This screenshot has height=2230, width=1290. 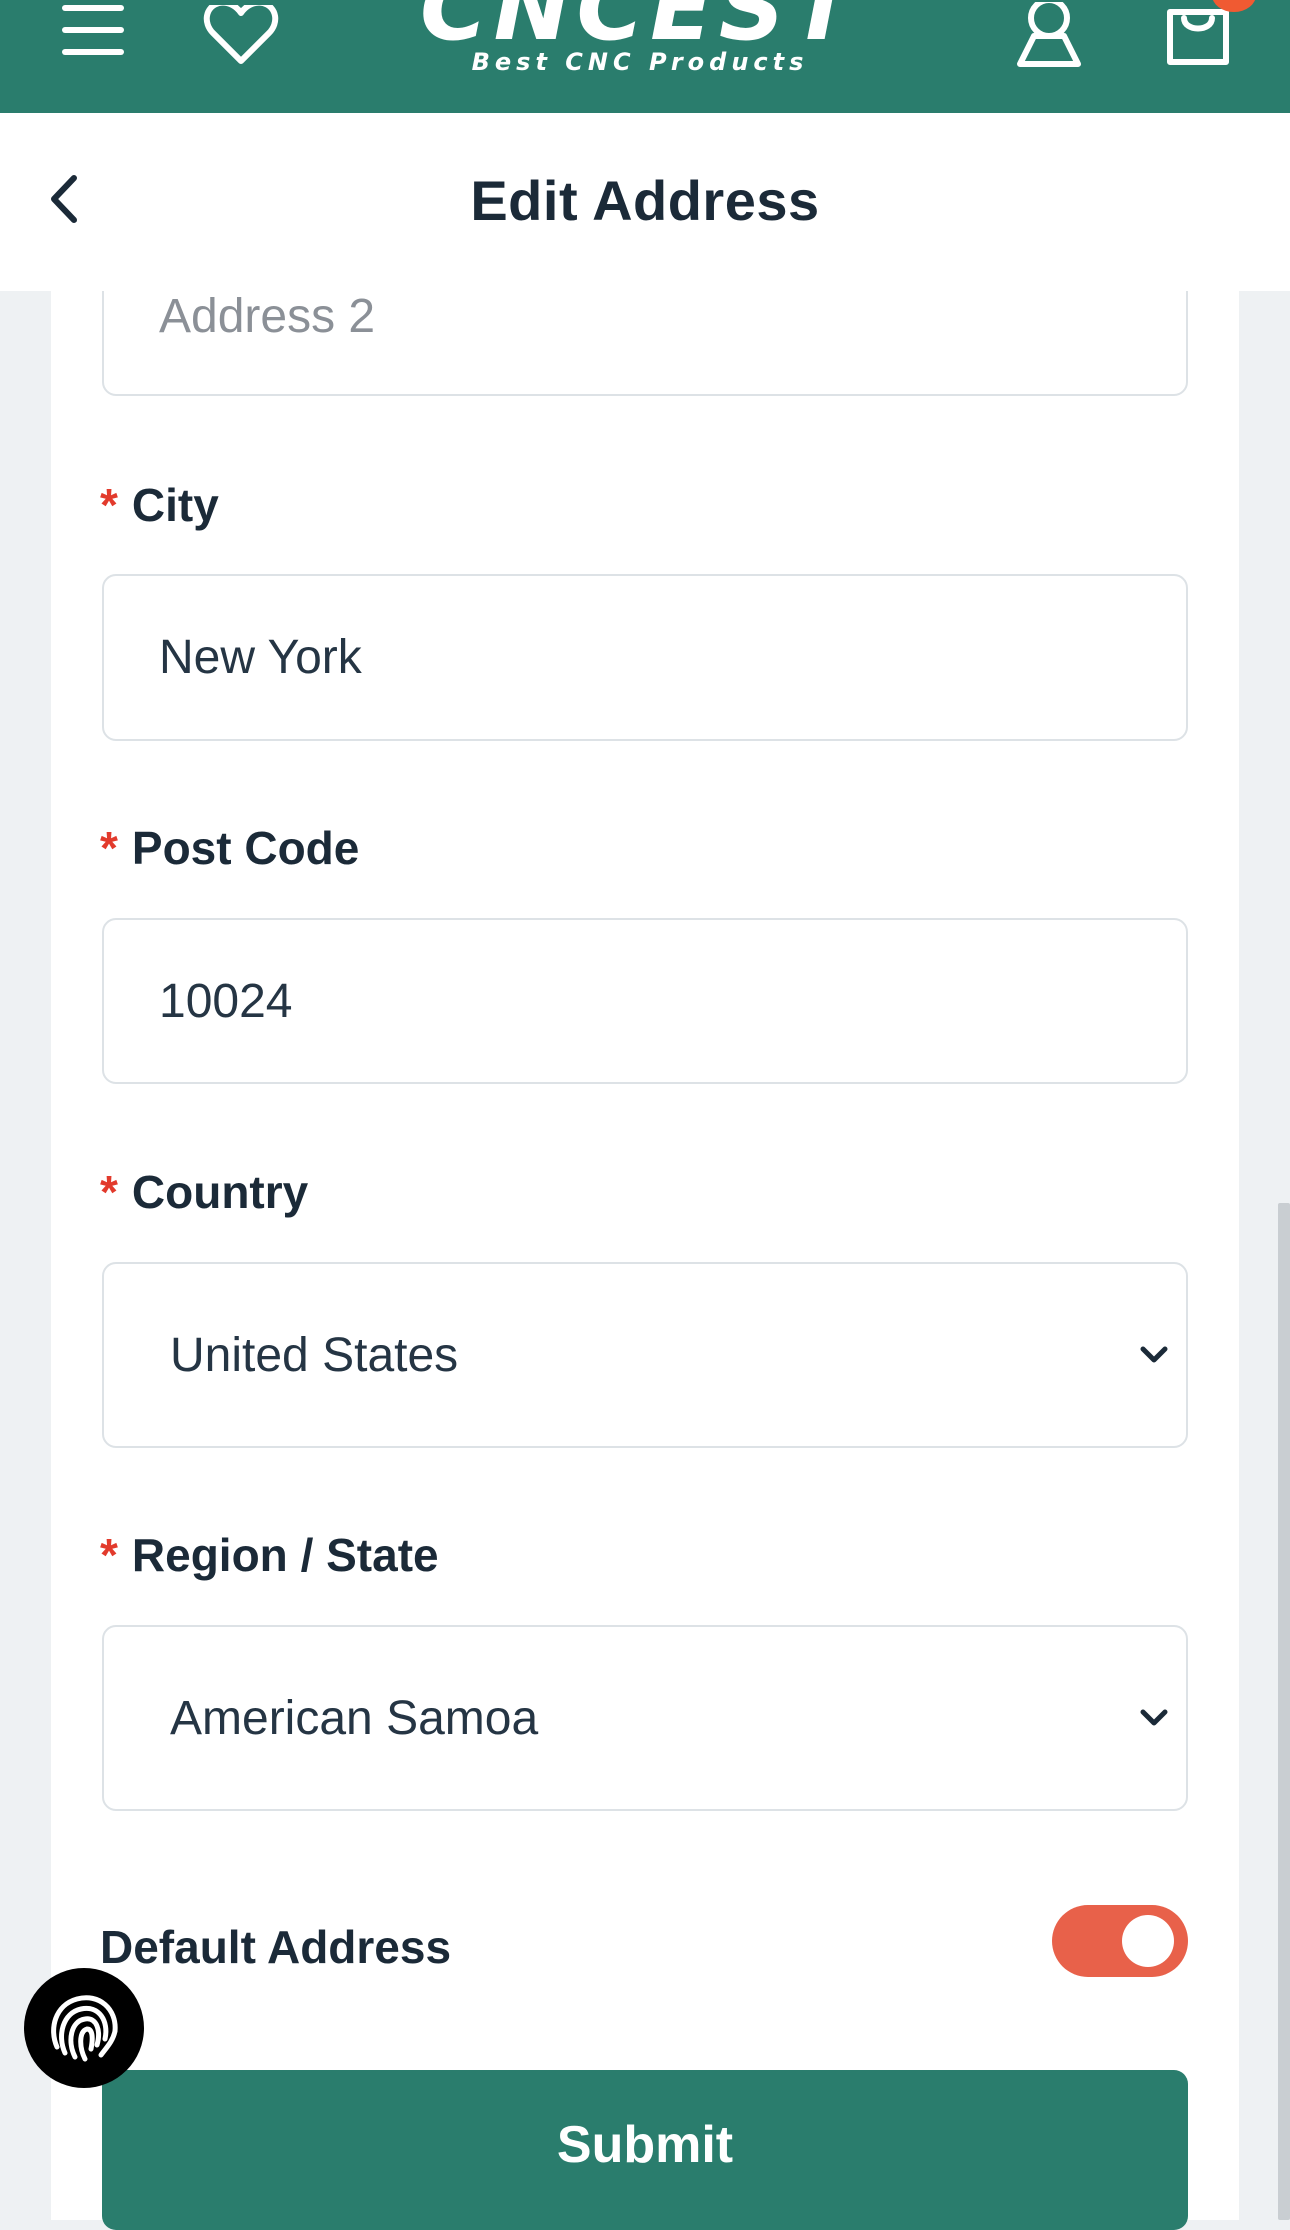 What do you see at coordinates (645, 1001) in the screenshot?
I see `post-code-input: 10024` at bounding box center [645, 1001].